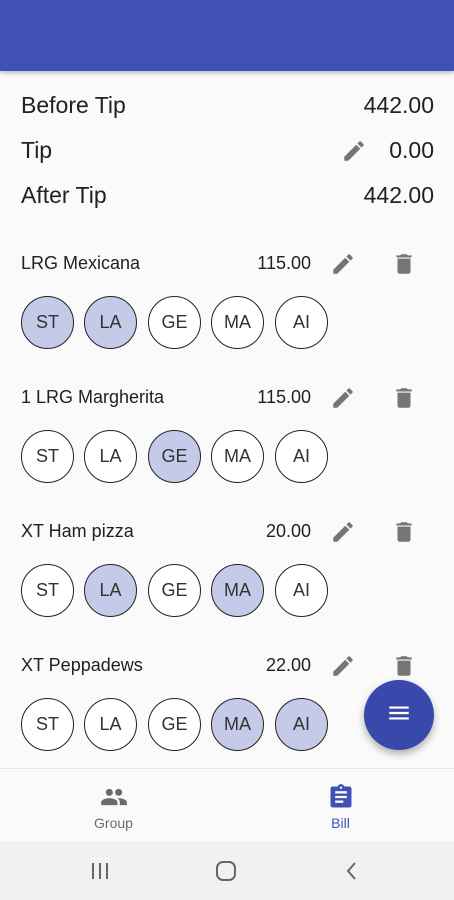 The width and height of the screenshot is (454, 900). I want to click on after-tip-label: After Tip, so click(64, 195).